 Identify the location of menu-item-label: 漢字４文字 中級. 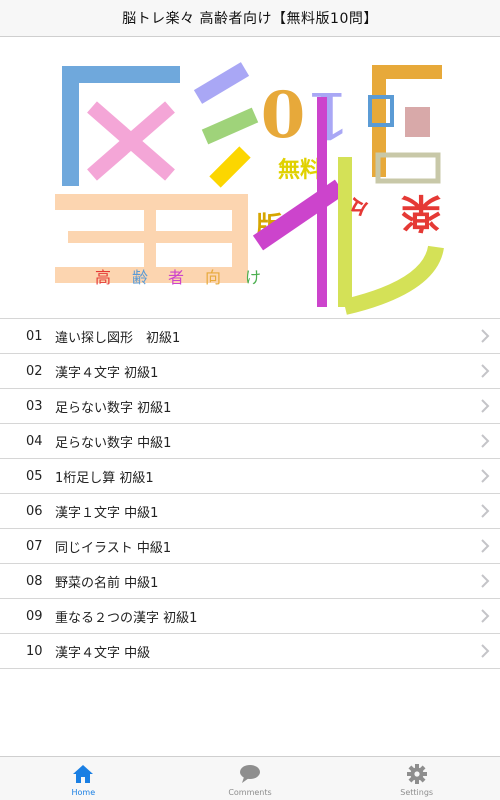
(103, 653).